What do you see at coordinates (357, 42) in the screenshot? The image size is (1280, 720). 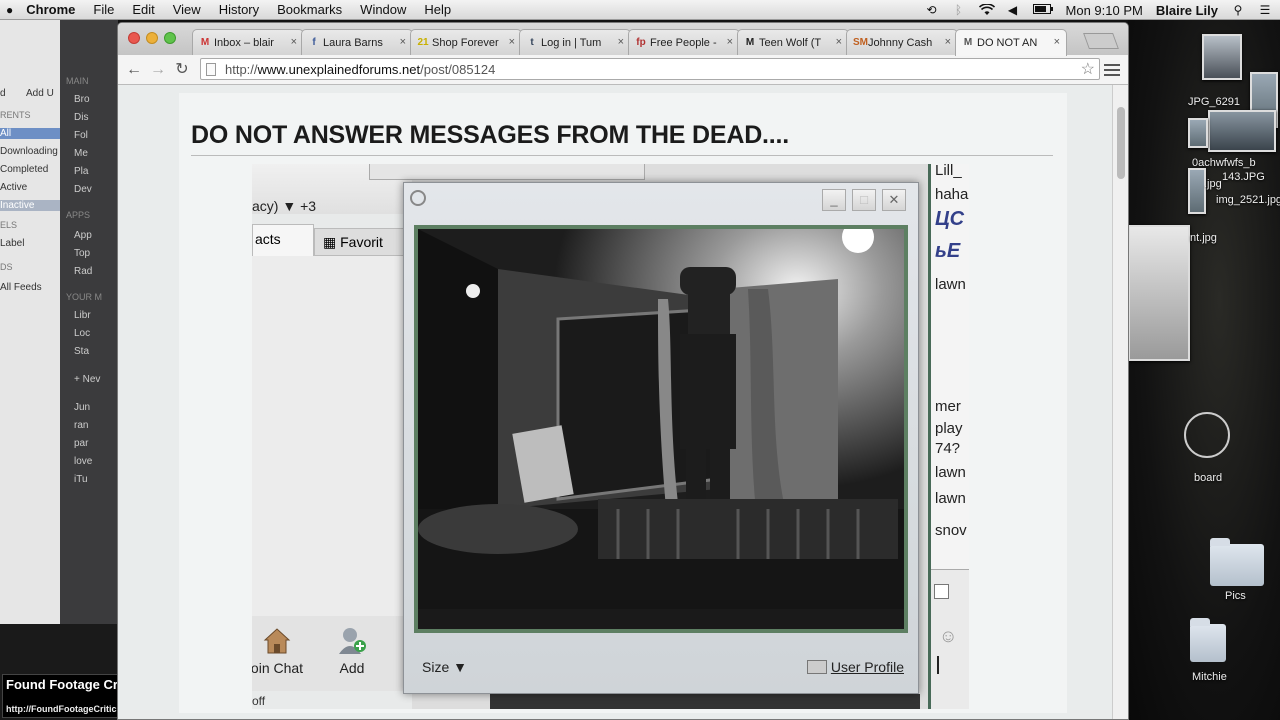 I see `browser-tab: f Laura Barns ×` at bounding box center [357, 42].